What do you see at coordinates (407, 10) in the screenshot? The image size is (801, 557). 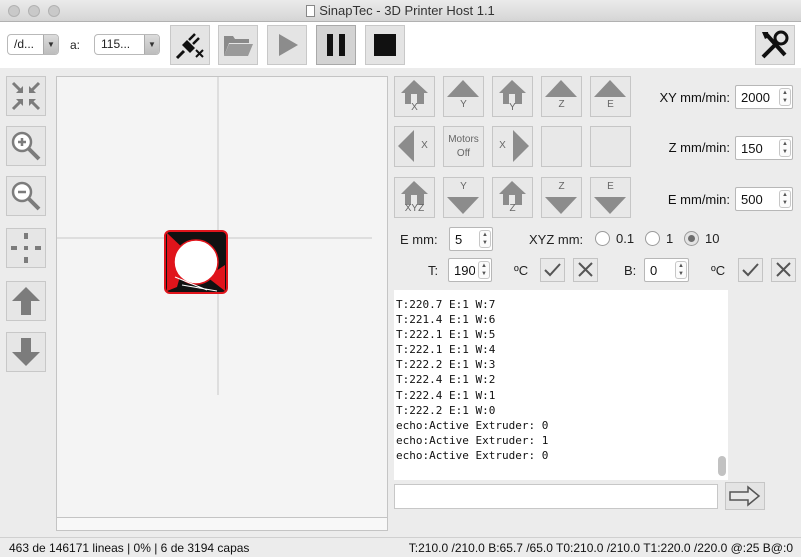 I see `window-title-text: SinapTec - 3D Printer Host 1.1` at bounding box center [407, 10].